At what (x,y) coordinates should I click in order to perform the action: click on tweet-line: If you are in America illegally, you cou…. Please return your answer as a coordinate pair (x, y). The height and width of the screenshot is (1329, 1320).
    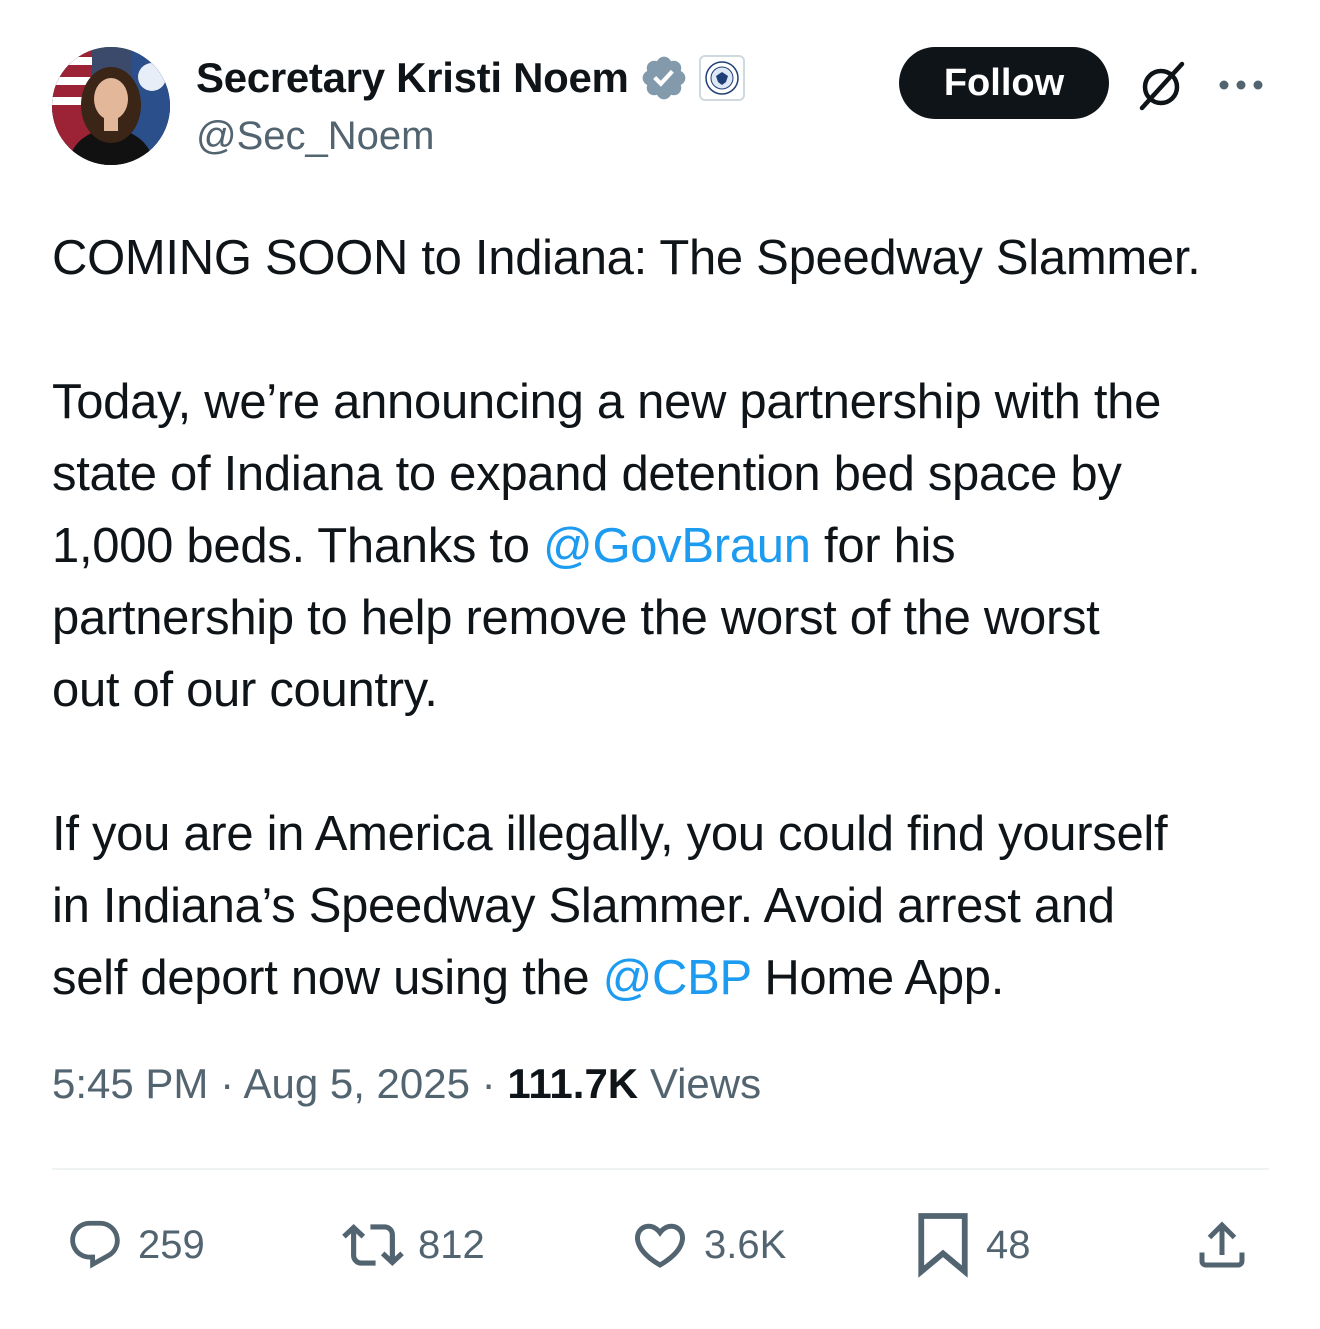
    Looking at the image, I should click on (610, 834).